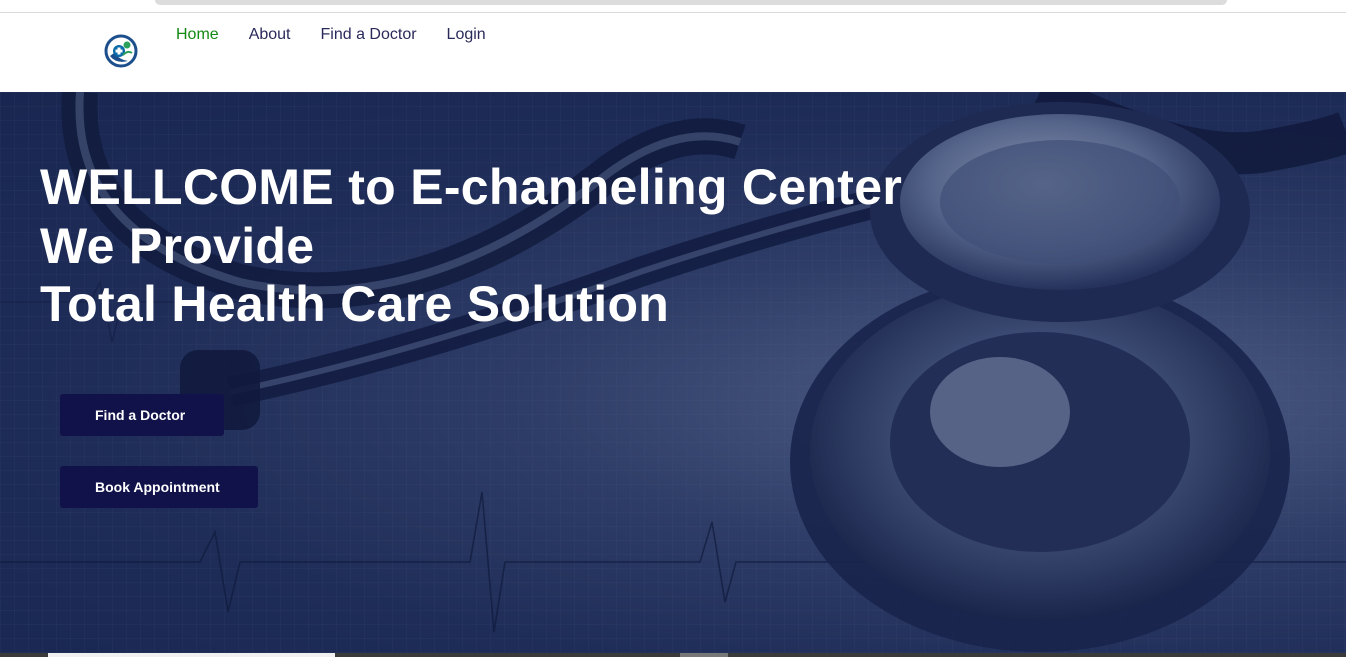 The image size is (1346, 657). What do you see at coordinates (673, 655) in the screenshot?
I see `horizontal-scrollbar` at bounding box center [673, 655].